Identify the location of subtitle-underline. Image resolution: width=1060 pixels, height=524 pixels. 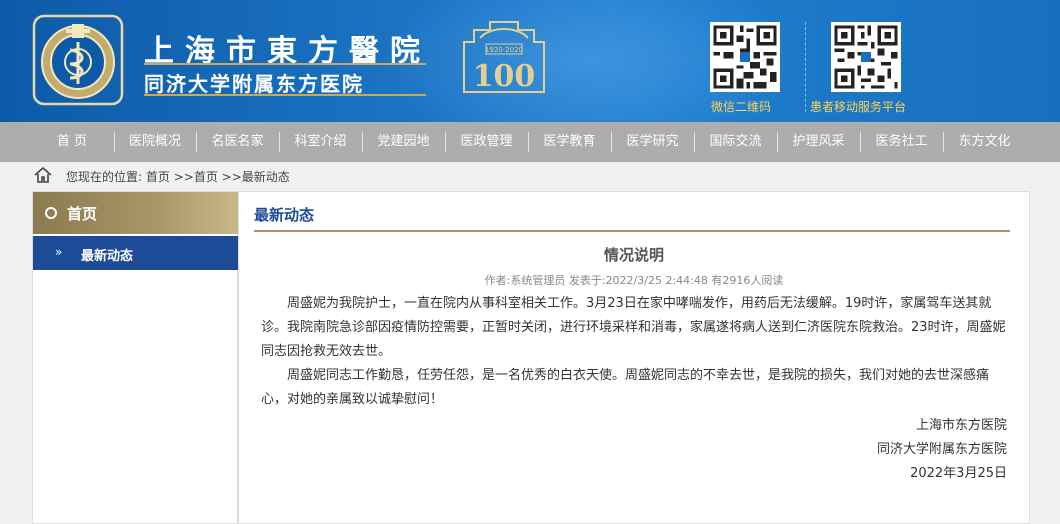
(285, 95).